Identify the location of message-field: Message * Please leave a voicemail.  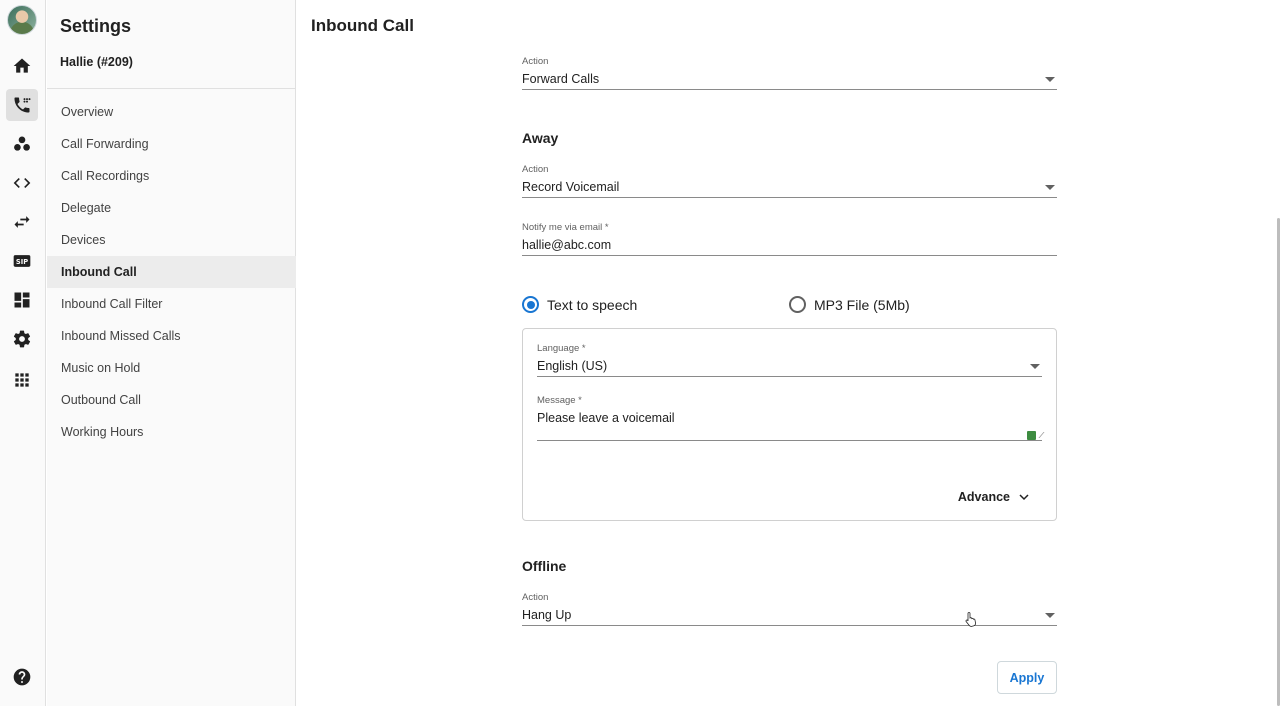
(791, 418).